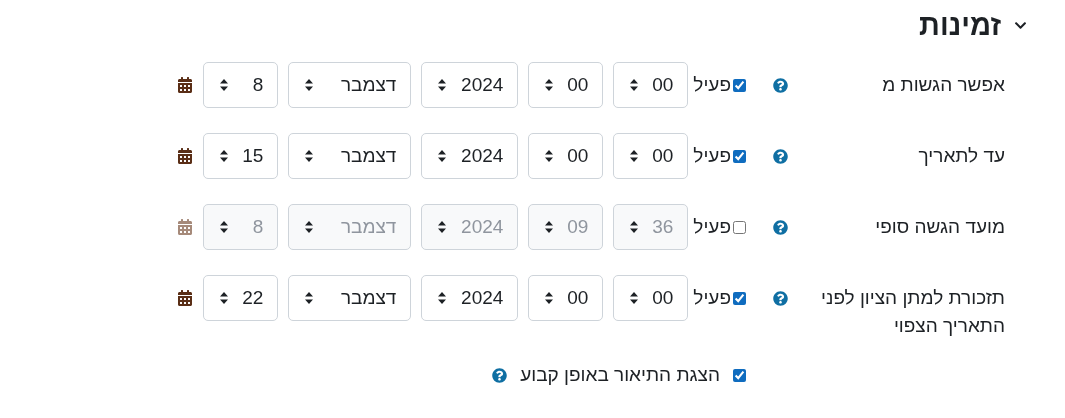 This screenshot has height=418, width=1065. Describe the element at coordinates (943, 85) in the screenshot. I see `field-label: אפשר הגשות מ` at that location.